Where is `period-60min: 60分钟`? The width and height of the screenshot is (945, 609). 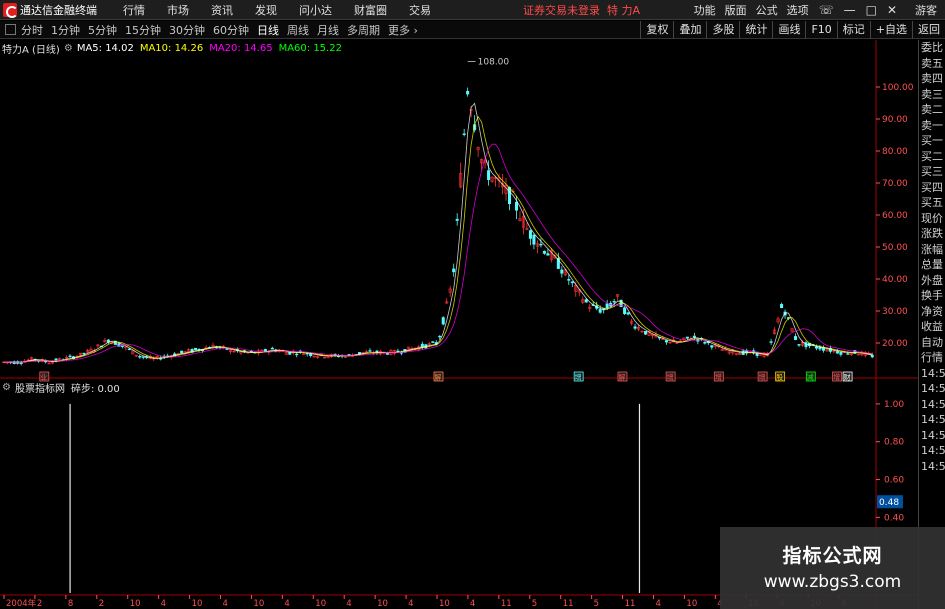 period-60min: 60分钟 is located at coordinates (231, 30).